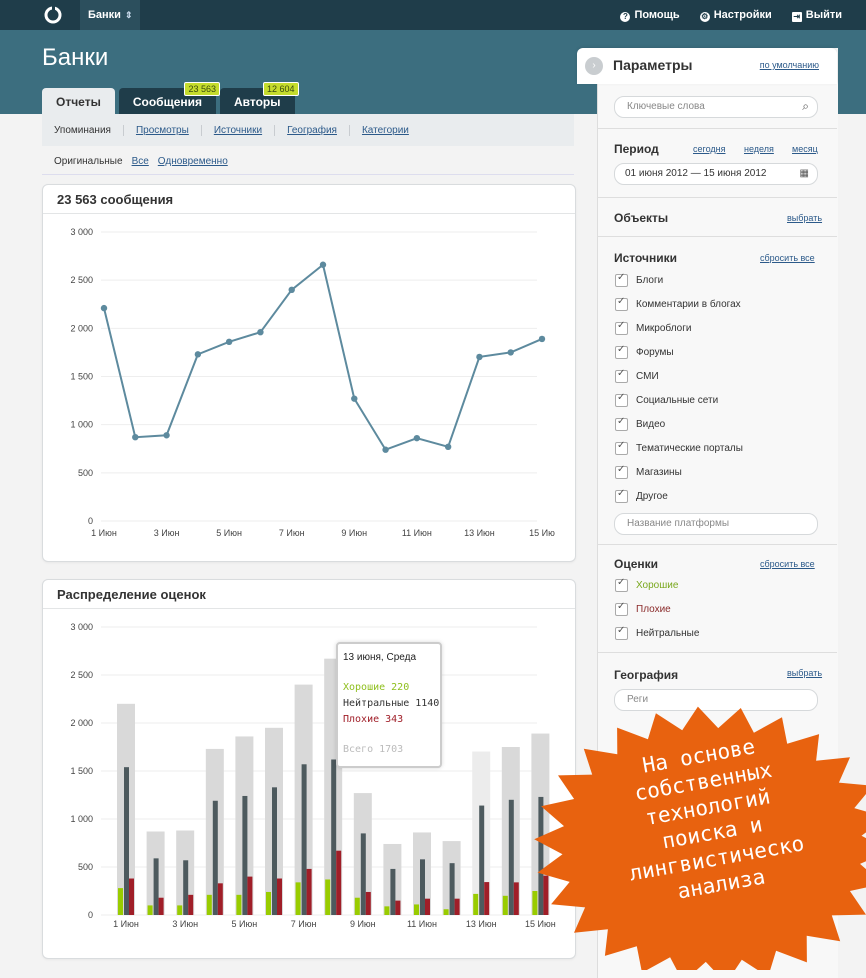 The width and height of the screenshot is (866, 978). Describe the element at coordinates (742, 15) in the screenshot. I see `settings-label: Настройки` at that location.